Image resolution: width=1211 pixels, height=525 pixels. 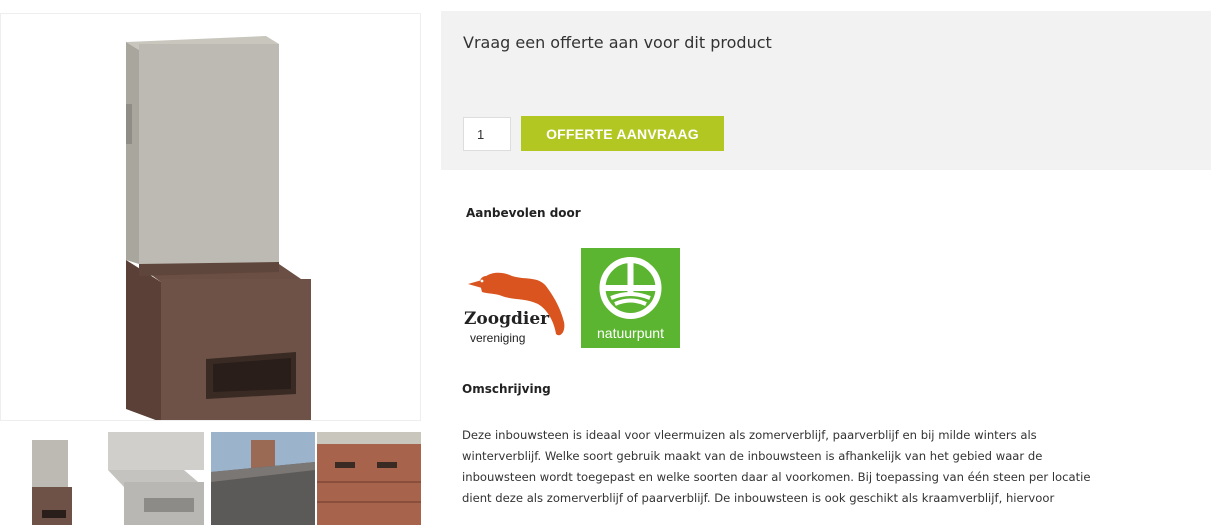 I want to click on quote-request-title: Vraag een offerte aan voor dit product, so click(x=617, y=42).